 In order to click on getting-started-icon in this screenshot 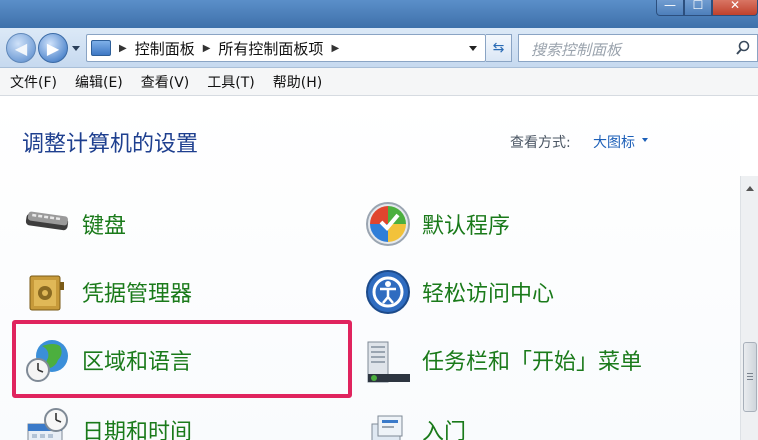, I will do `click(387, 427)`.